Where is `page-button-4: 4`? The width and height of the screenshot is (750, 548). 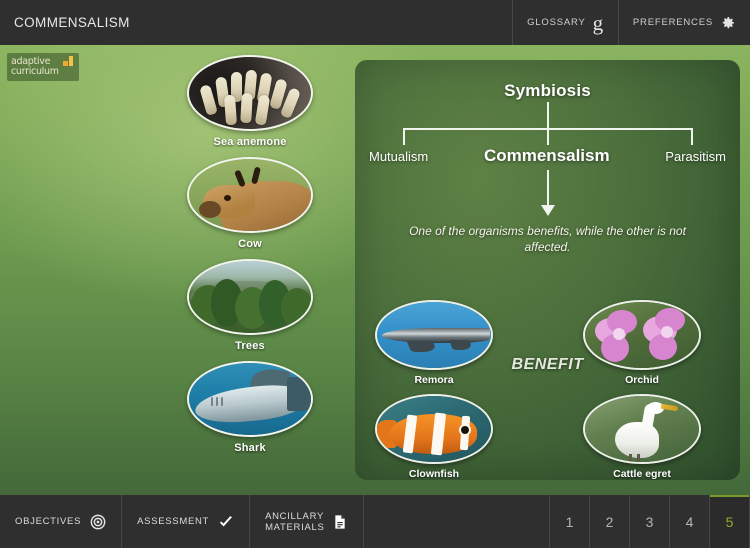 page-button-4: 4 is located at coordinates (690, 521).